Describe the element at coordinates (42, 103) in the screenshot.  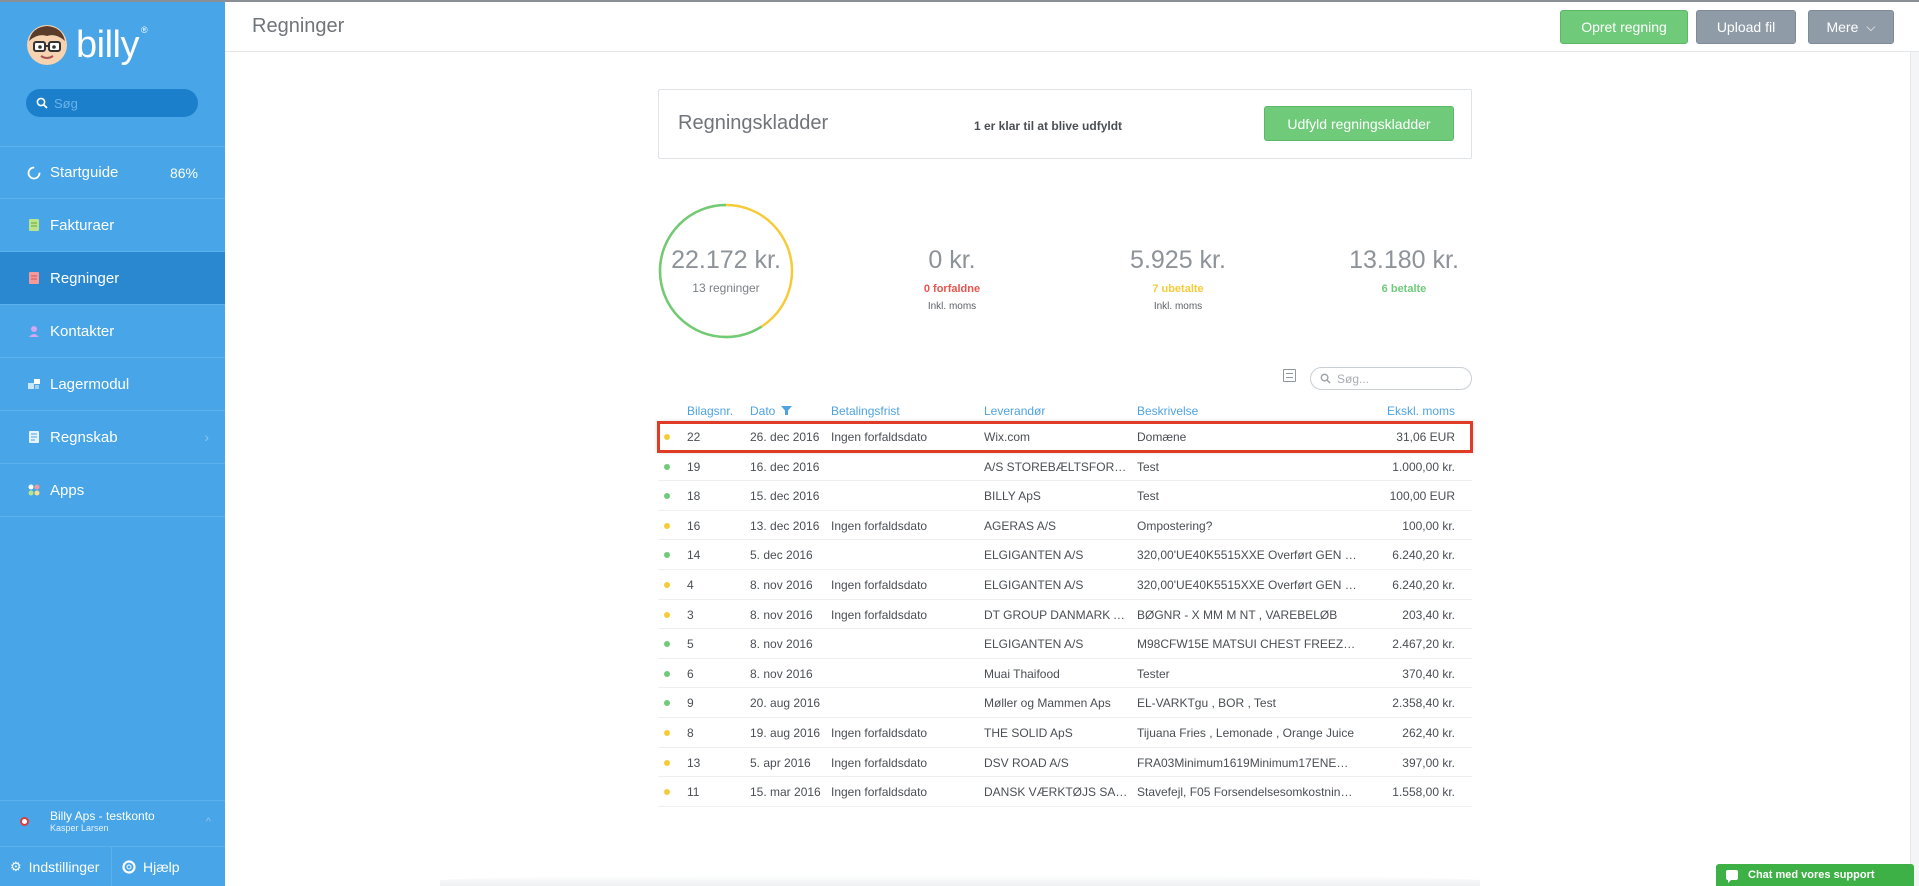
I see `search-icon` at that location.